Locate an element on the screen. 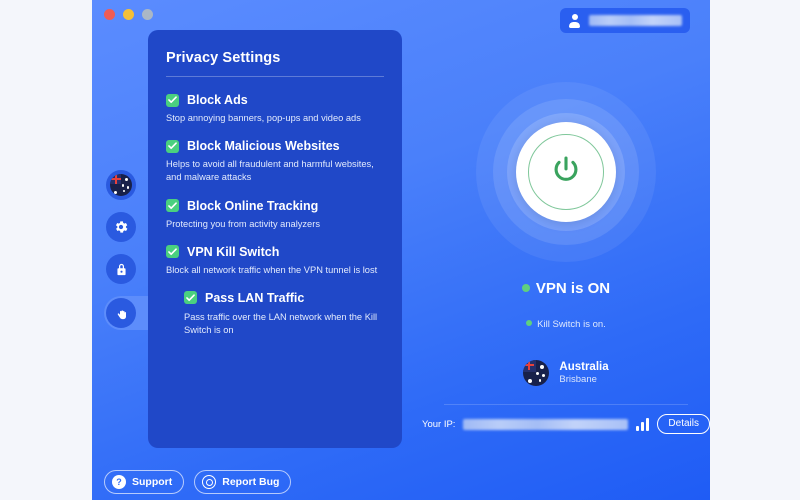 This screenshot has width=800, height=500. server-location-text: Australia Brisbane is located at coordinates (583, 373).